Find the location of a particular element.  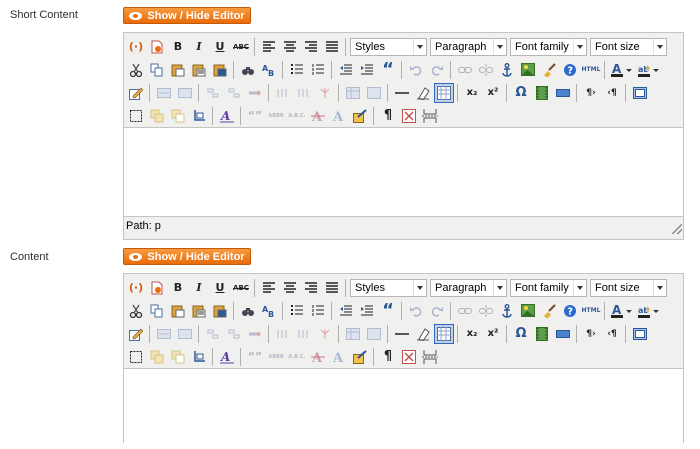

paragraph-dropdown: Paragraph is located at coordinates (468, 46).